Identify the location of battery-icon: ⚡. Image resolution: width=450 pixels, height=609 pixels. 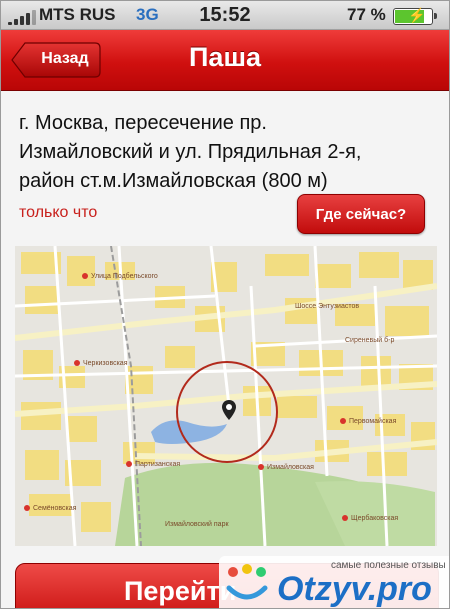
(415, 16).